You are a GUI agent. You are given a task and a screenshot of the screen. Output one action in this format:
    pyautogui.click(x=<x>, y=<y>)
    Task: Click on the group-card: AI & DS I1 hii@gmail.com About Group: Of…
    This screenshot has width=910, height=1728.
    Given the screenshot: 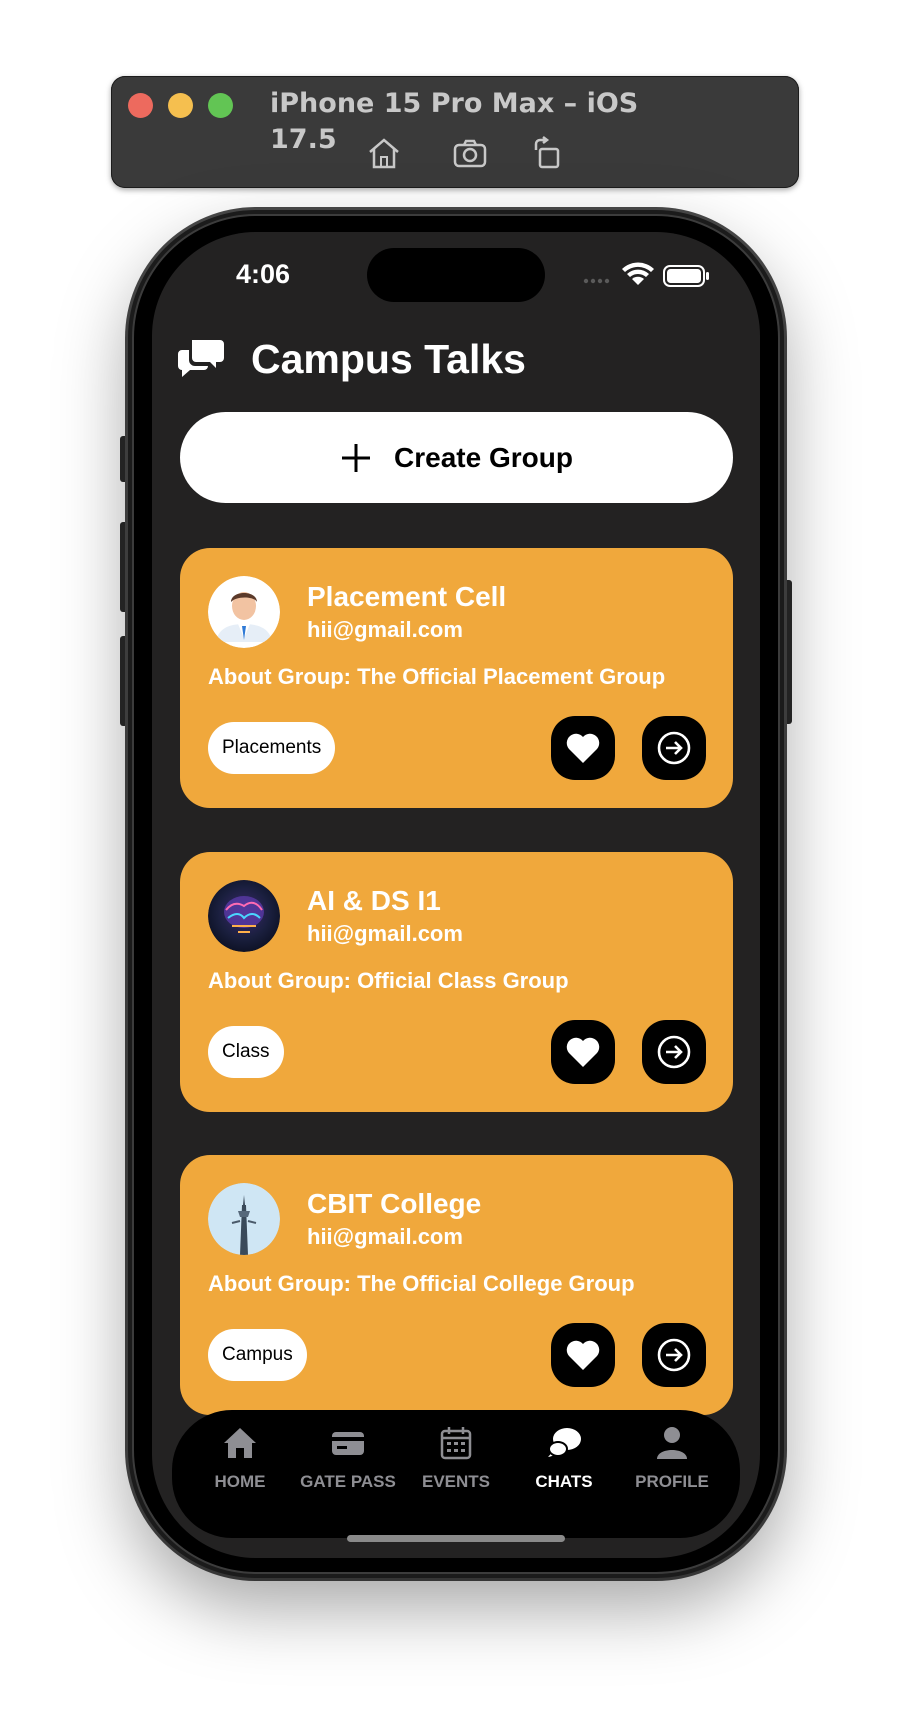 What is the action you would take?
    pyautogui.click(x=456, y=982)
    